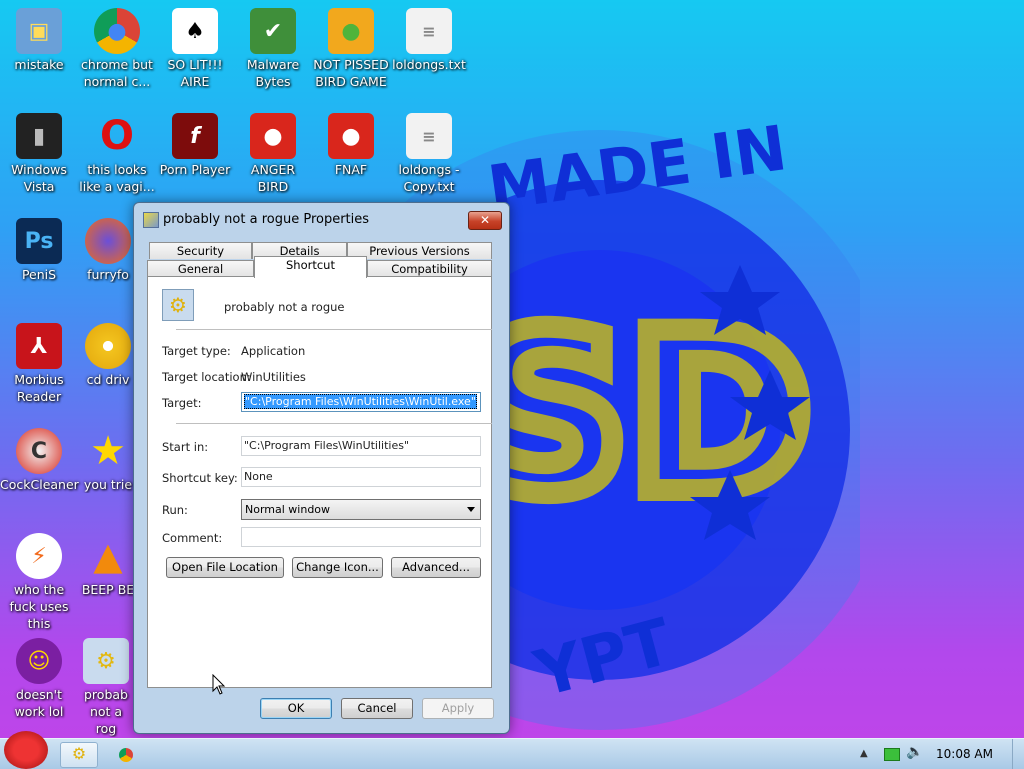  Describe the element at coordinates (471, 509) in the screenshot. I see `chevron-down-icon` at that location.